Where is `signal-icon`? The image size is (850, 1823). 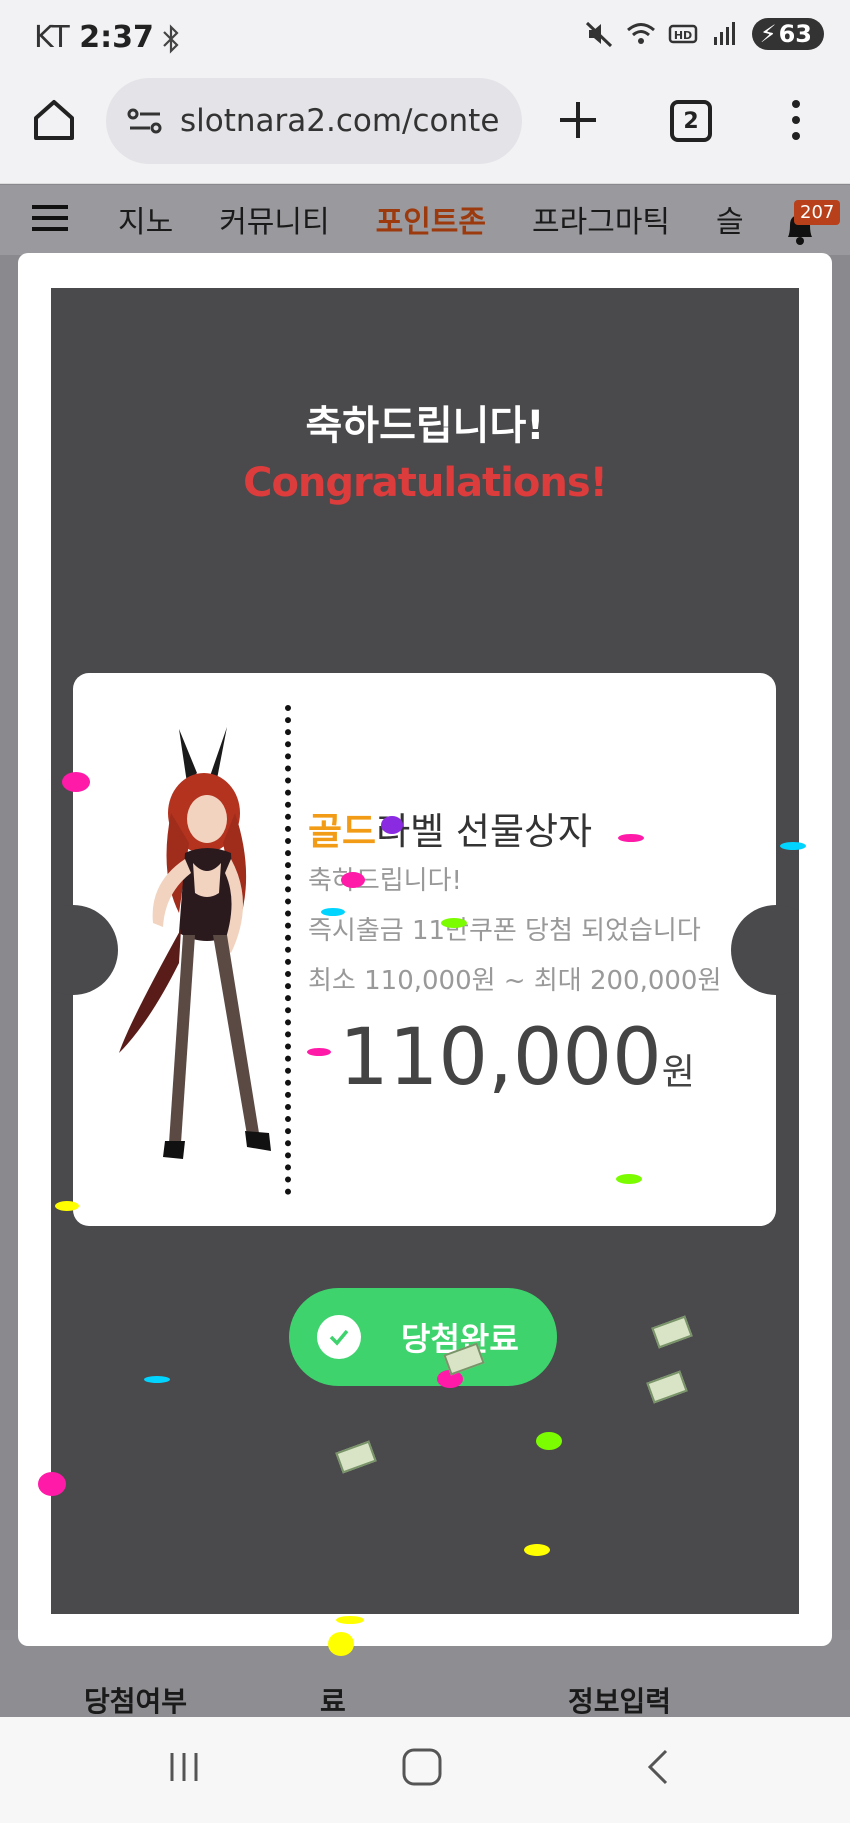
signal-icon is located at coordinates (724, 33).